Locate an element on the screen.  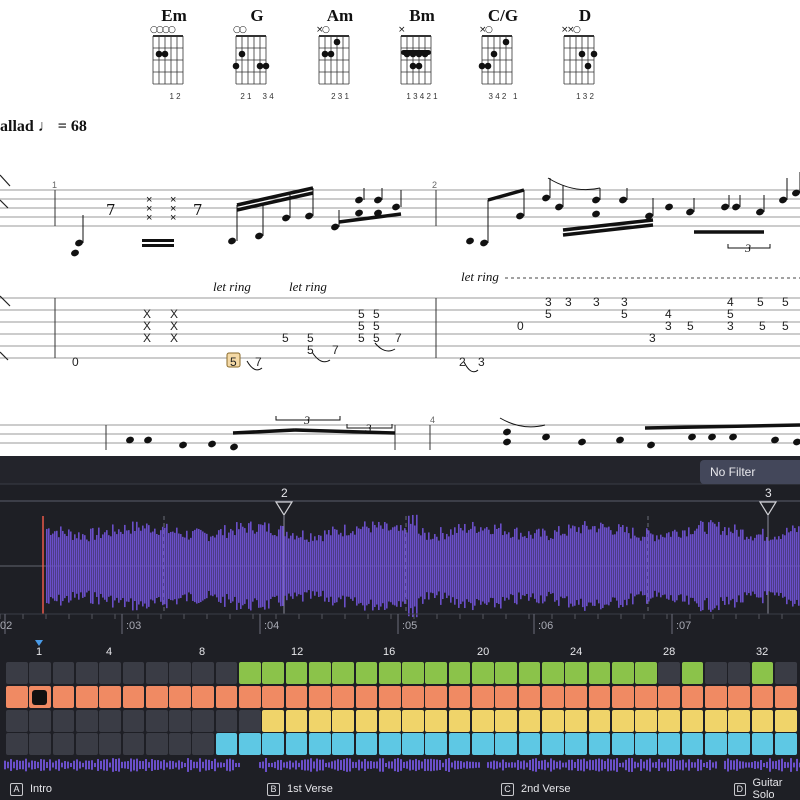
selected-bar-indicator is located at coordinates (39, 697).